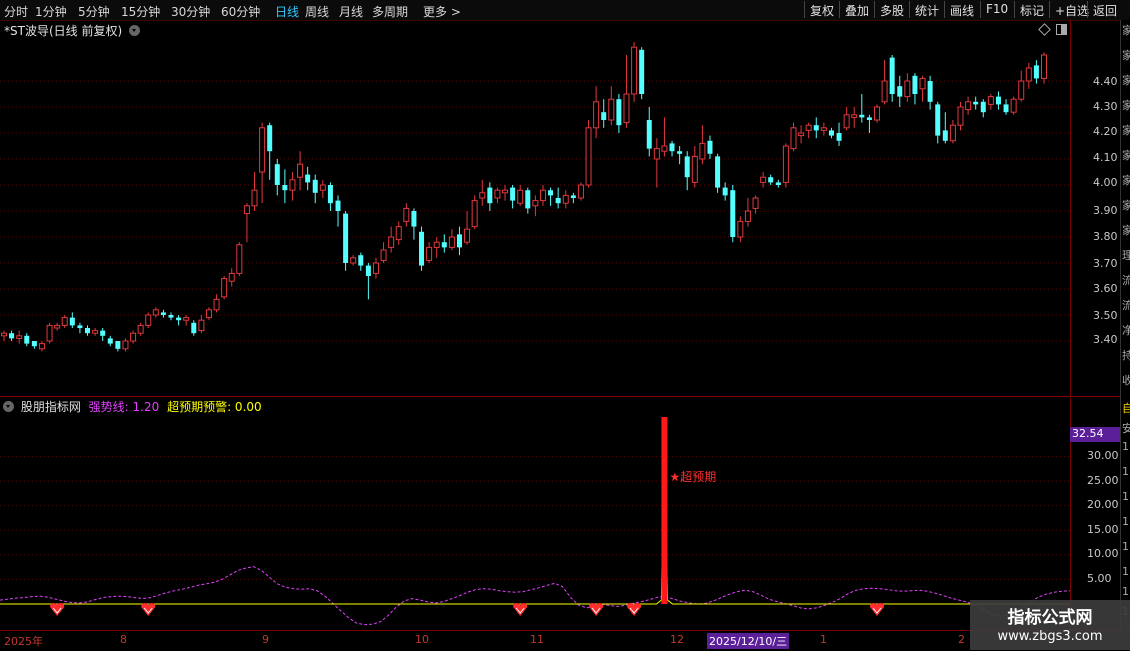 Image resolution: width=1130 pixels, height=651 pixels. I want to click on super-expectation-bar, so click(664, 510).